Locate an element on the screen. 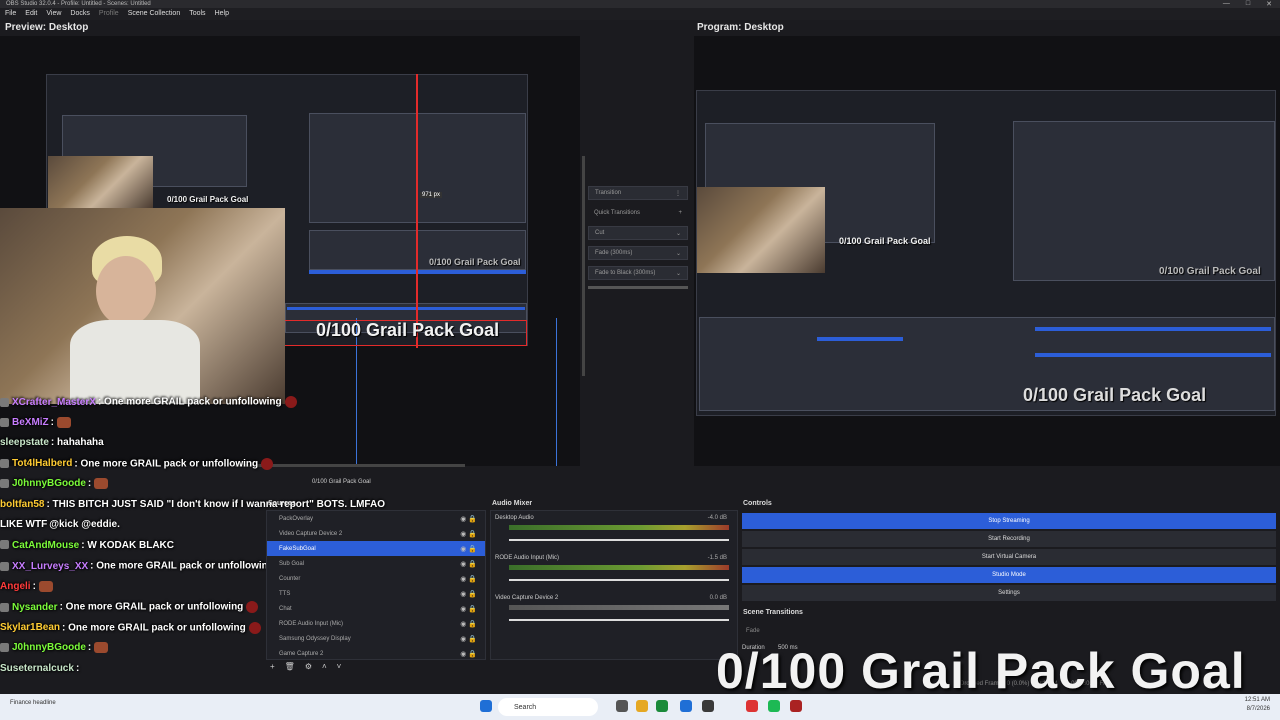 Image resolution: width=1280 pixels, height=720 pixels. app-icon is located at coordinates (796, 706).